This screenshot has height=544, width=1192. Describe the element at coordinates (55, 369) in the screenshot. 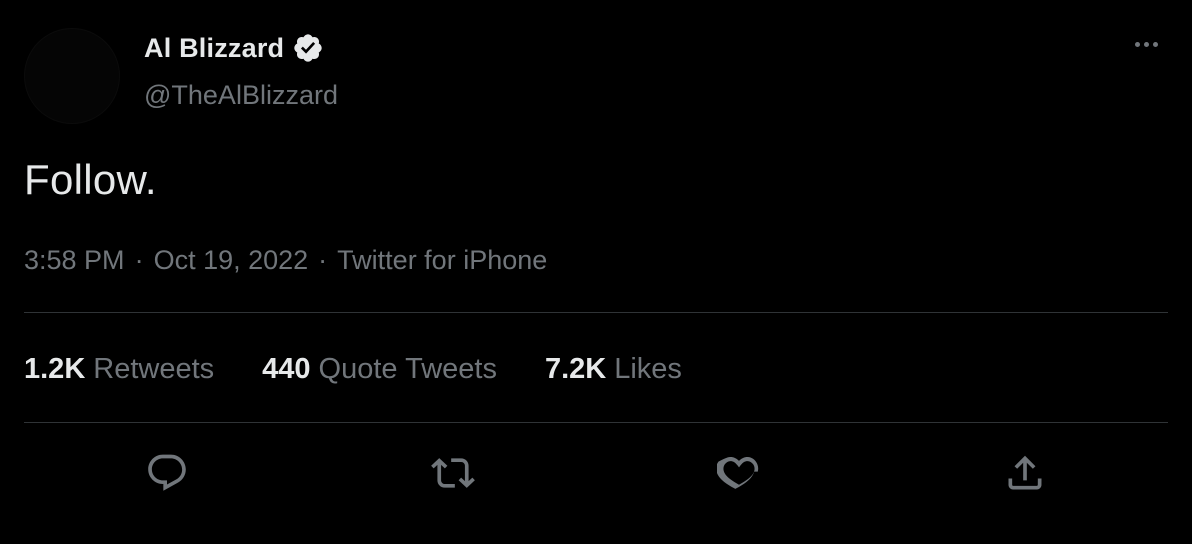

I see `retweets-count: 1.2K` at that location.